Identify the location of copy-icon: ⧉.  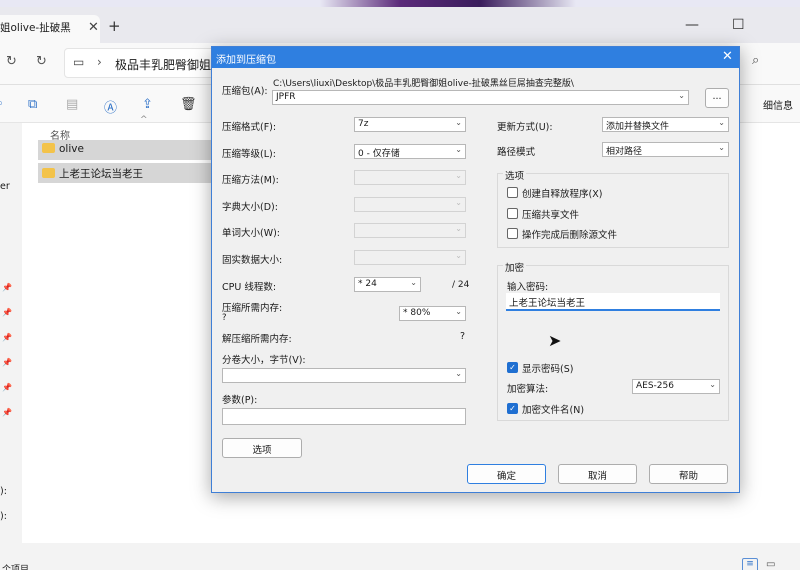
(32, 104).